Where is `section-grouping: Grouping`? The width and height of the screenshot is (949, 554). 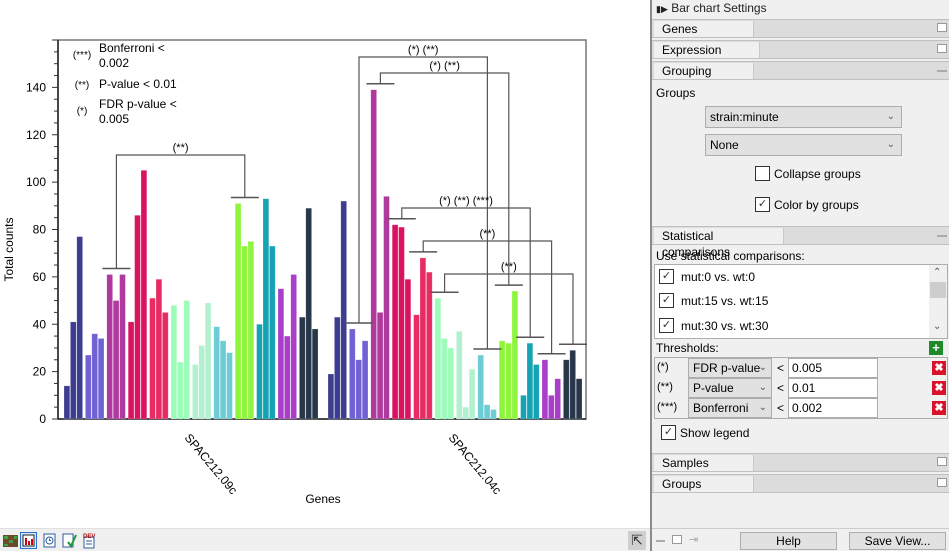 section-grouping: Grouping is located at coordinates (800, 70).